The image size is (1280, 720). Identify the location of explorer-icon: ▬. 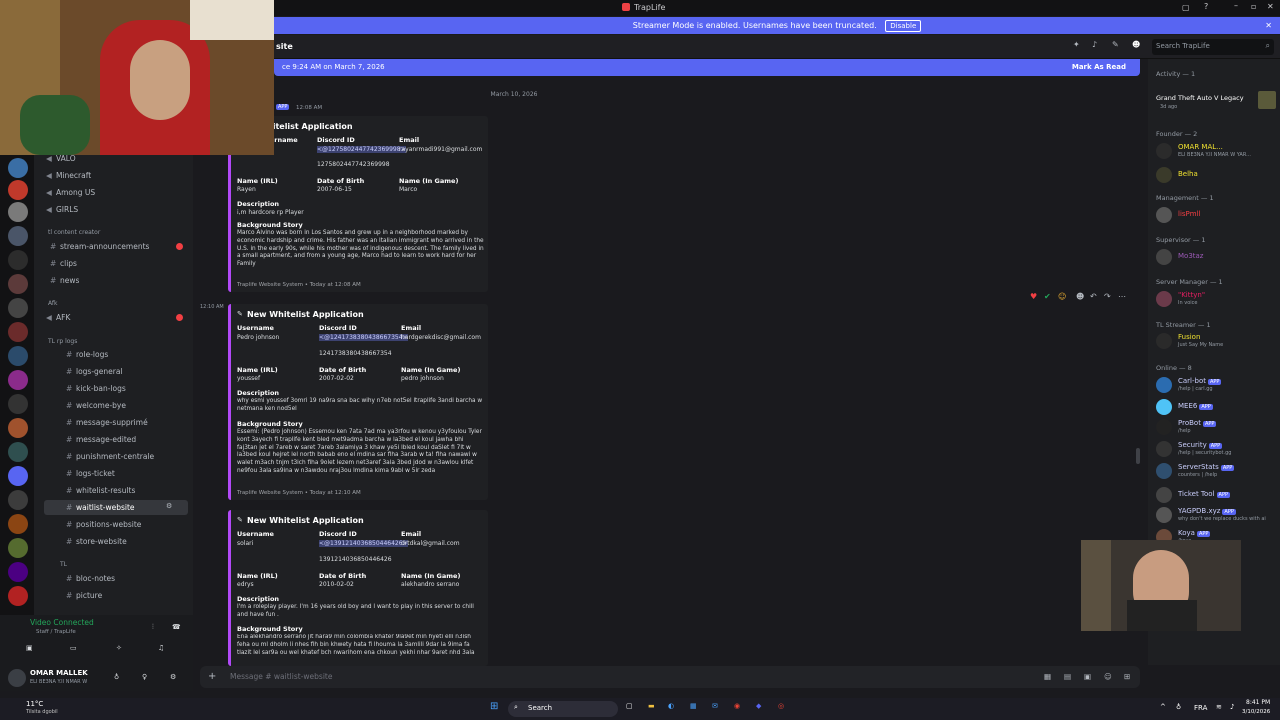
(651, 706).